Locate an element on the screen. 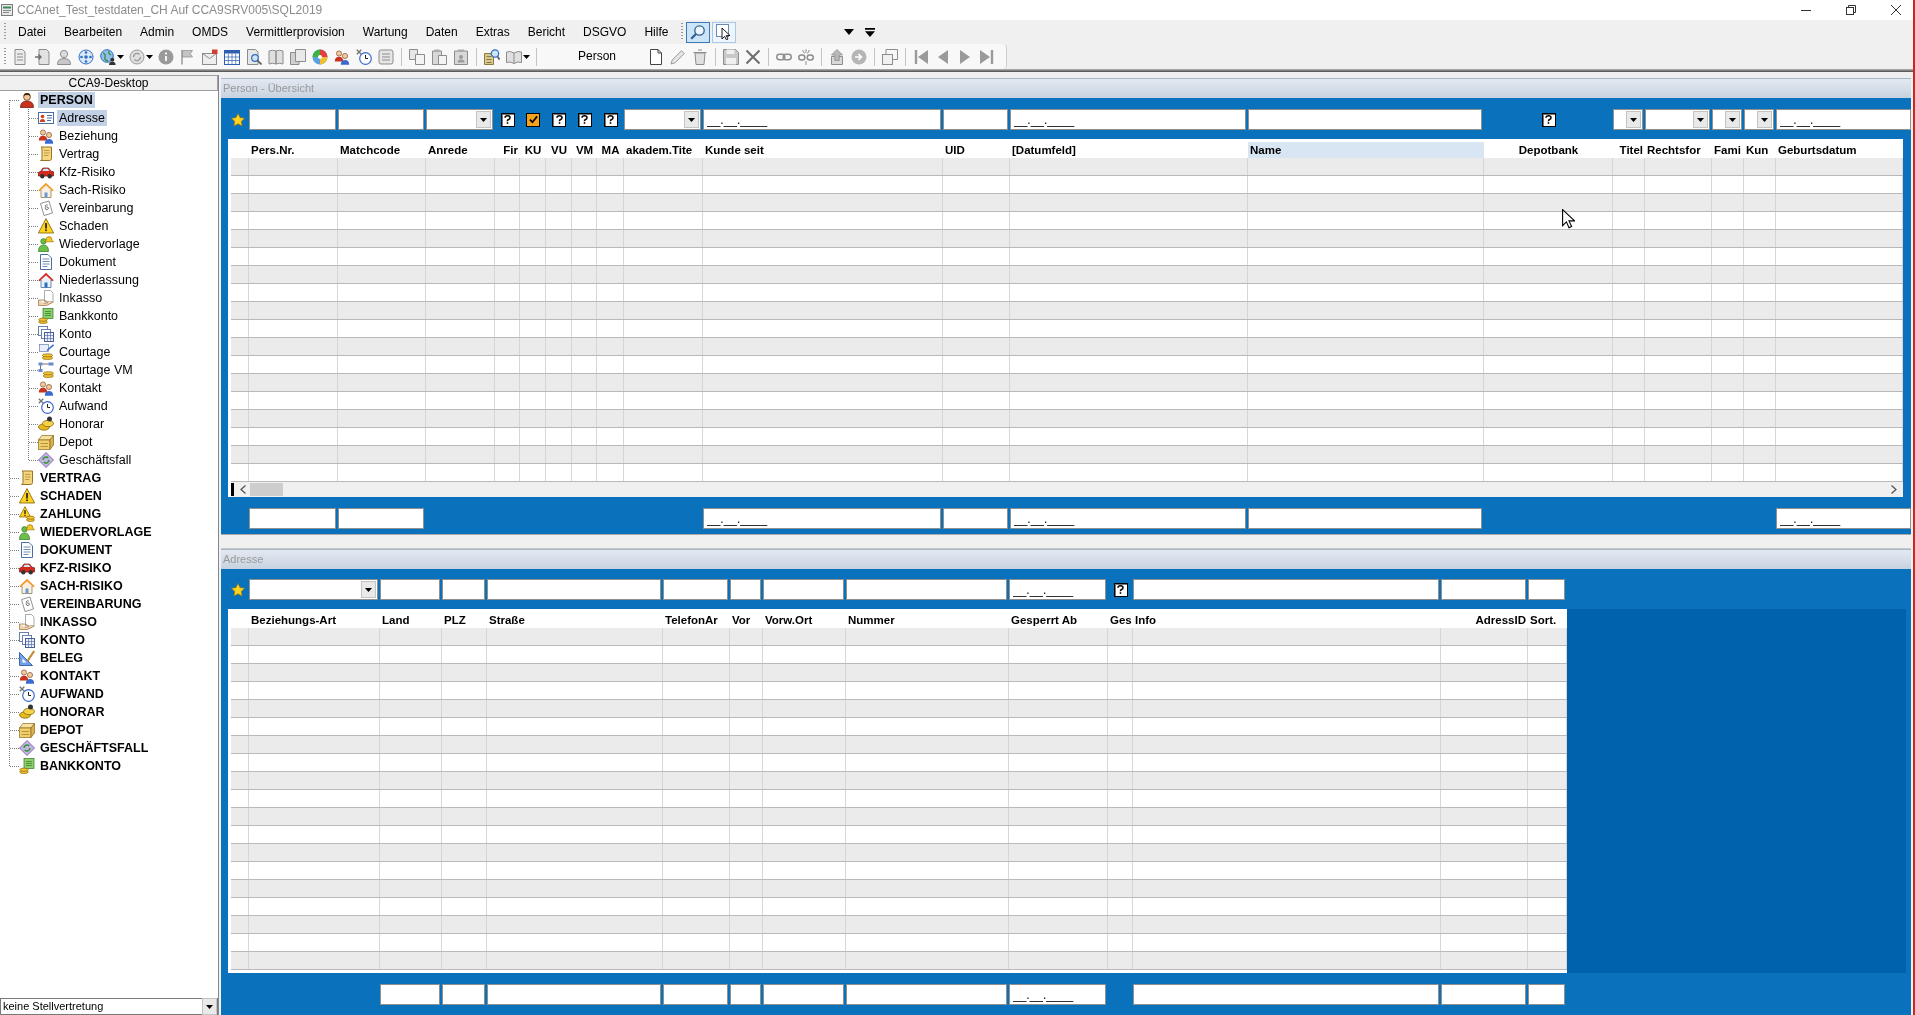  flag-icon is located at coordinates (188, 56).